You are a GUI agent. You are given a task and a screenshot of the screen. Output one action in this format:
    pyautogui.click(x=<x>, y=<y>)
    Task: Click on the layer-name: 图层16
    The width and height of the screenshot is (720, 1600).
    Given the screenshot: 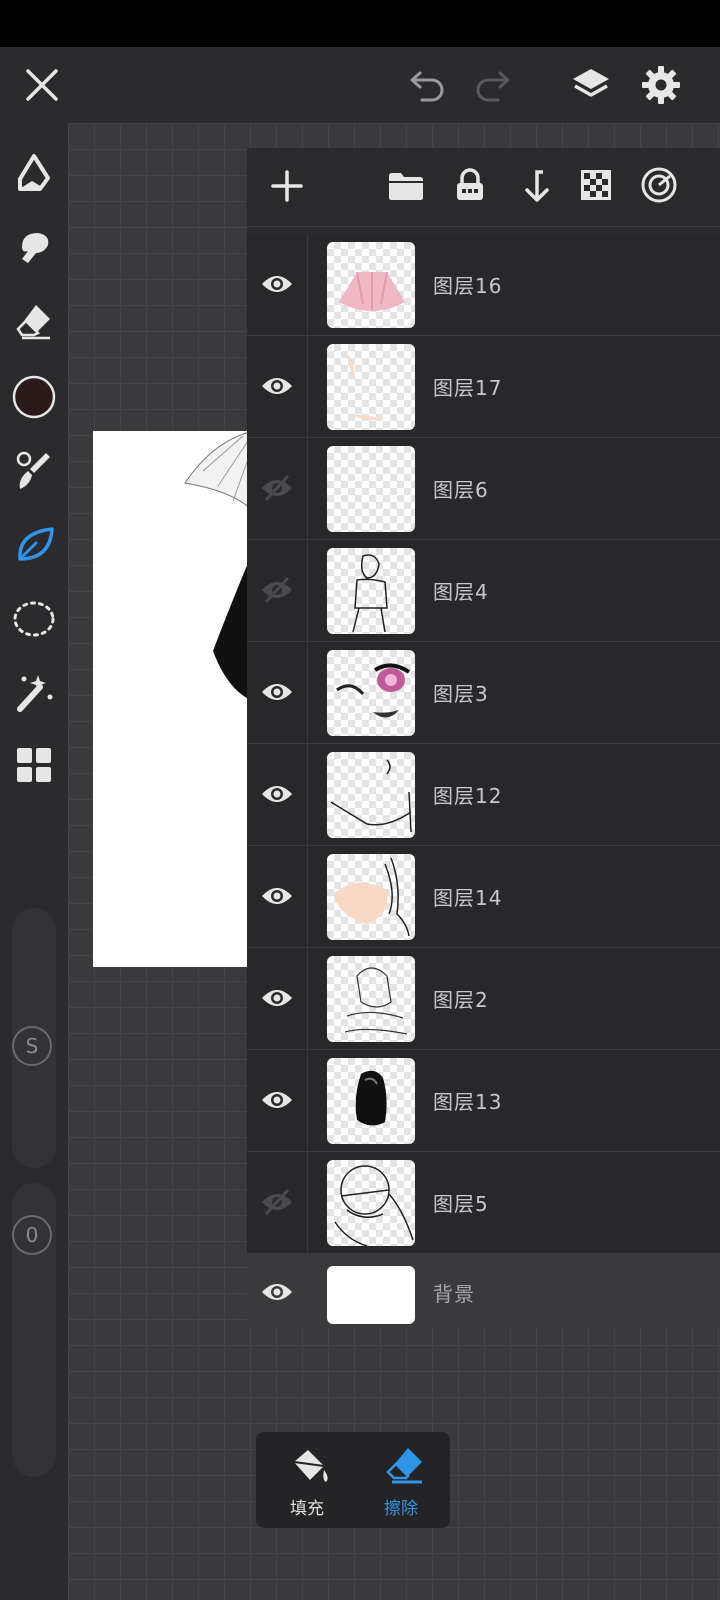 What is the action you would take?
    pyautogui.click(x=468, y=286)
    